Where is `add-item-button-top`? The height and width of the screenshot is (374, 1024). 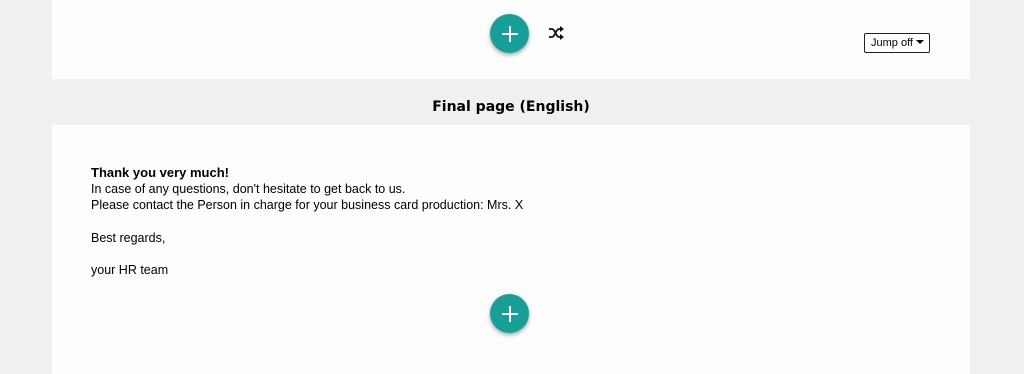 add-item-button-top is located at coordinates (509, 33).